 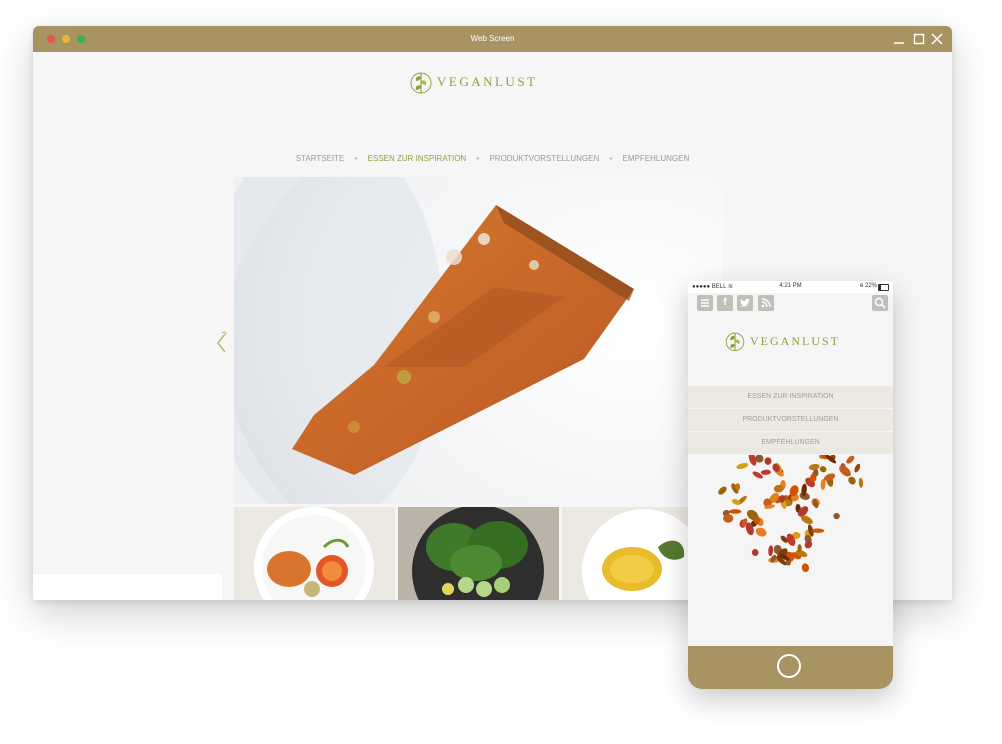 I want to click on window-title: Web Screen, so click(x=492, y=38).